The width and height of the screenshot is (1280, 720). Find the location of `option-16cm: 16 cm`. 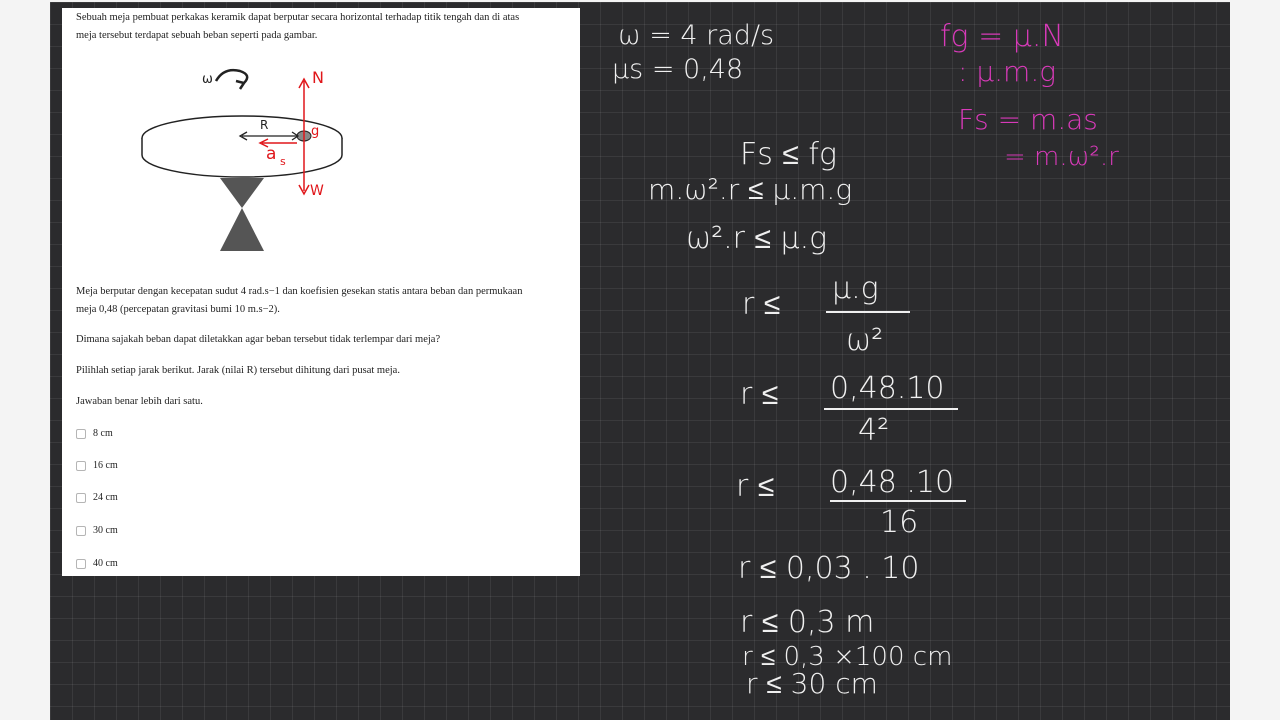

option-16cm: 16 cm is located at coordinates (97, 466).